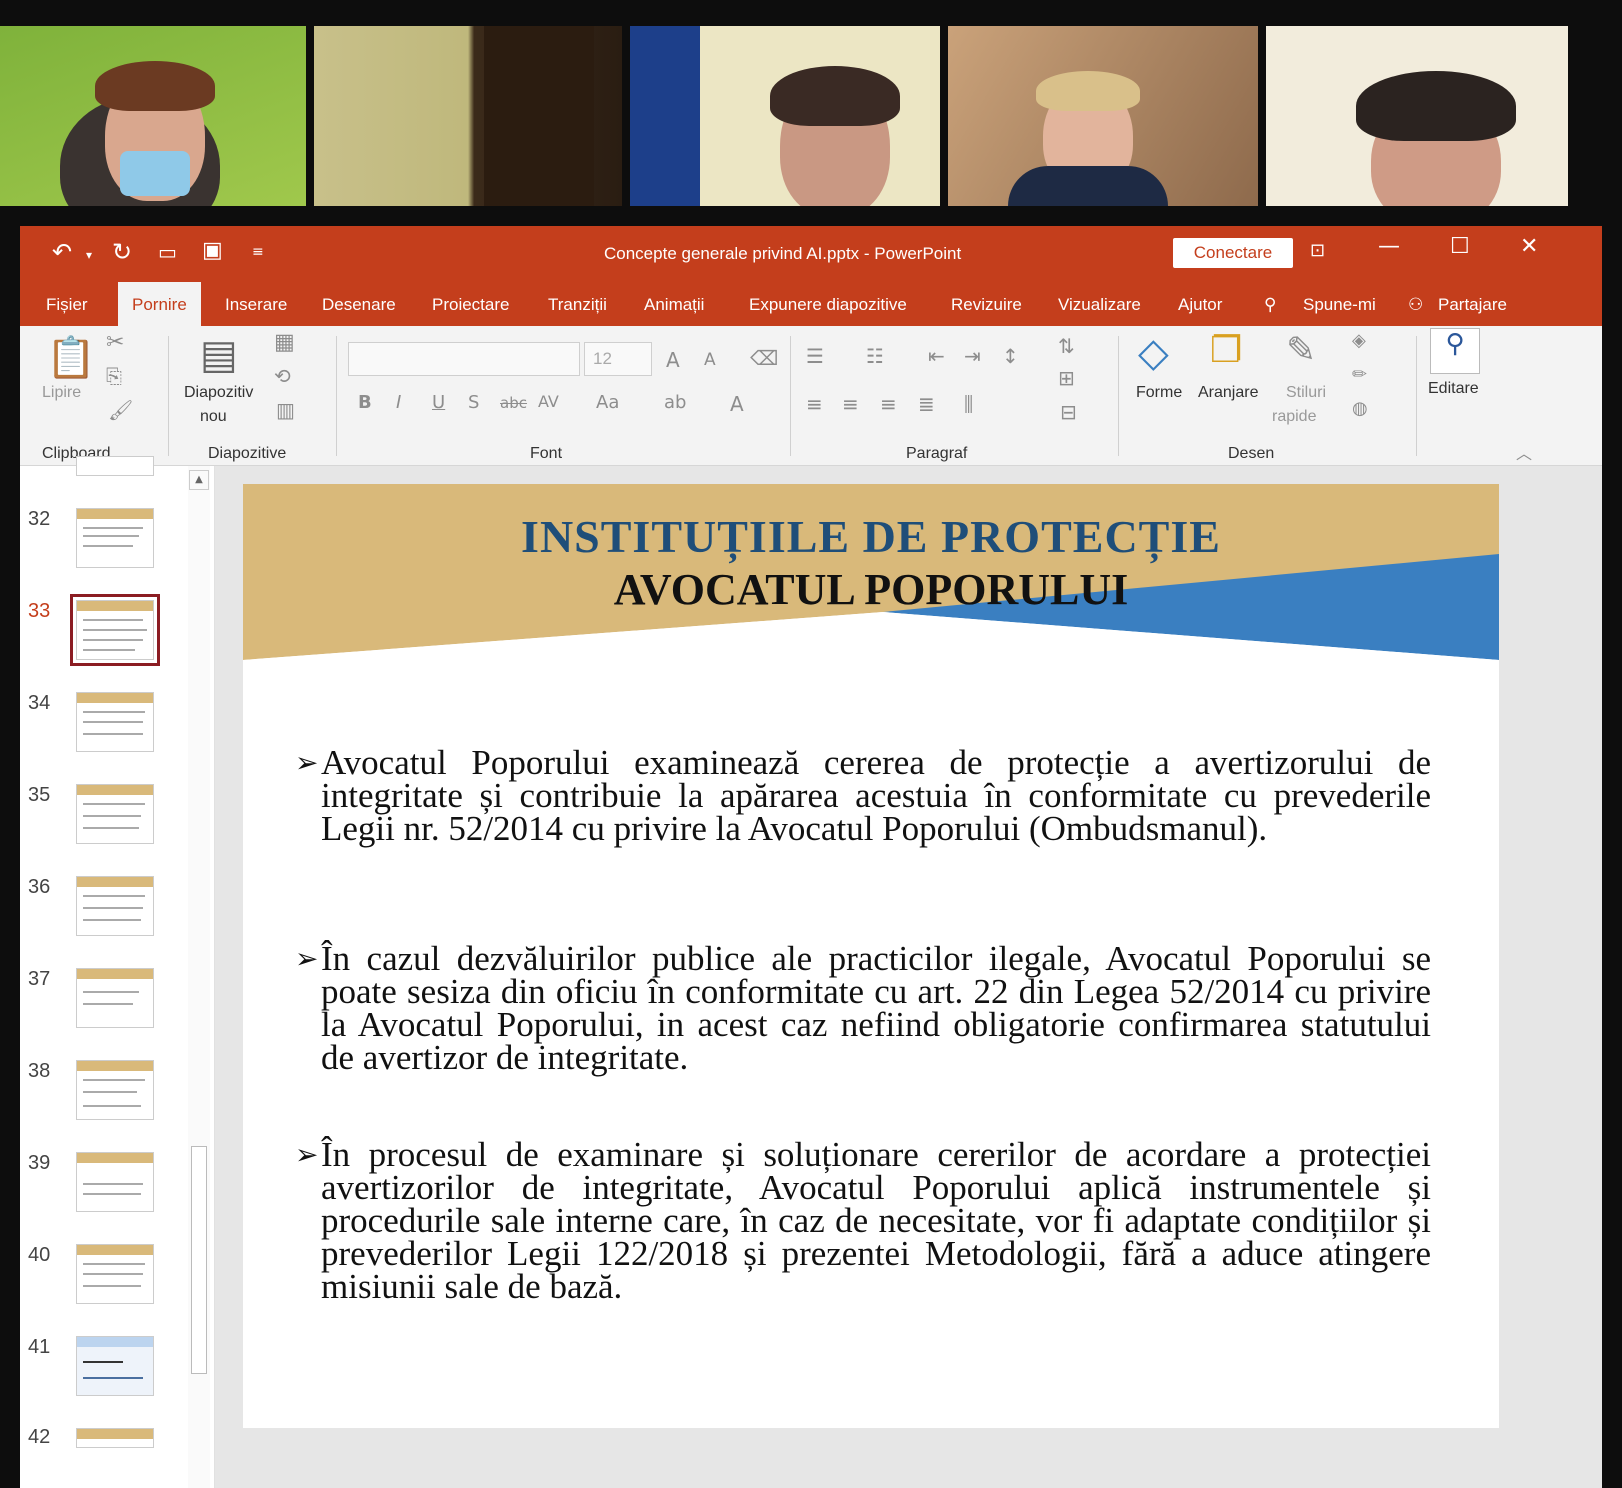  Describe the element at coordinates (39, 795) in the screenshot. I see `slide-number: 35` at that location.